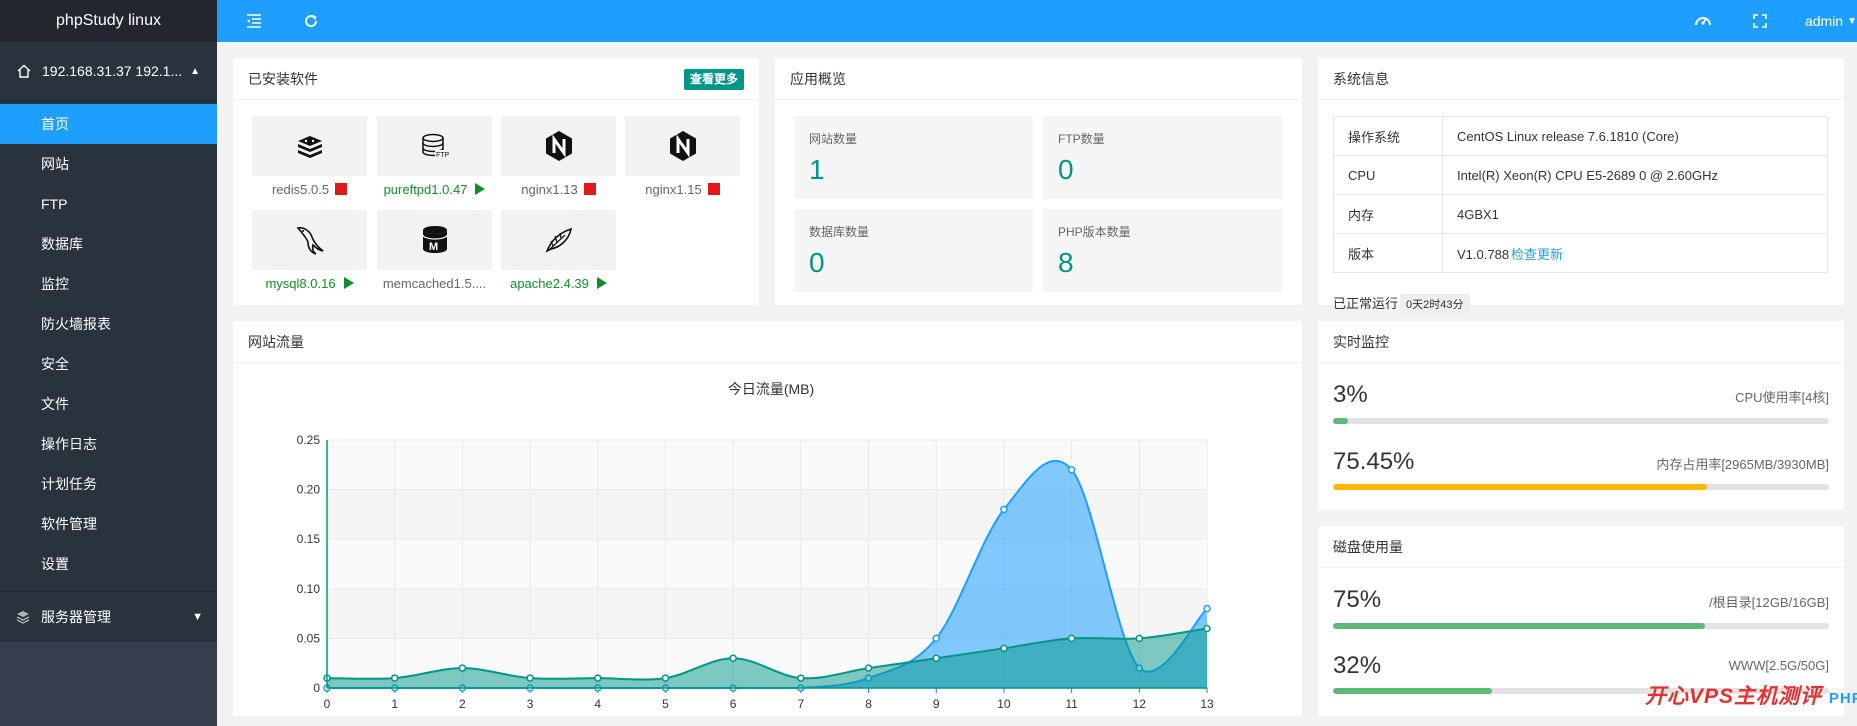 The image size is (1857, 726). What do you see at coordinates (1162, 157) in the screenshot?
I see `stat-ftp: FTP数量 0` at bounding box center [1162, 157].